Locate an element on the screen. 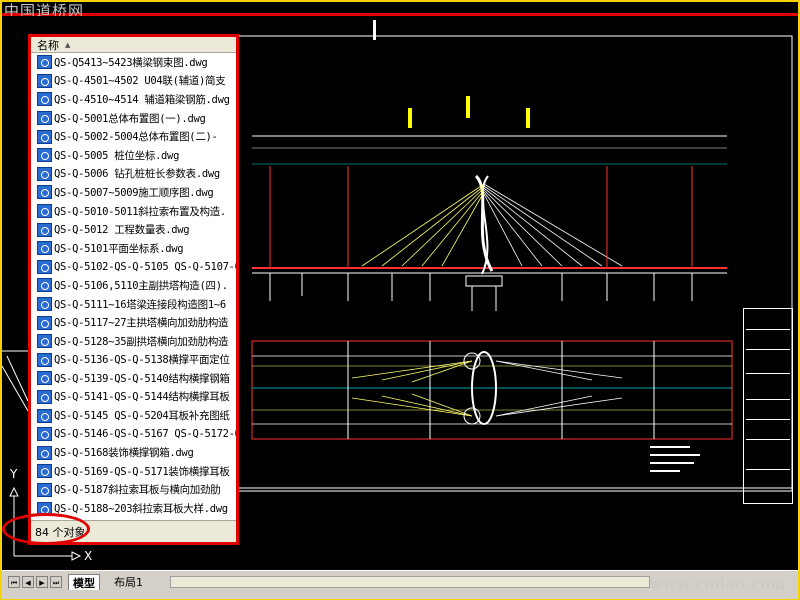 Image resolution: width=800 pixels, height=600 pixels. file-list-item: QS-Q-5101平面坐标系.dwg is located at coordinates (133, 248).